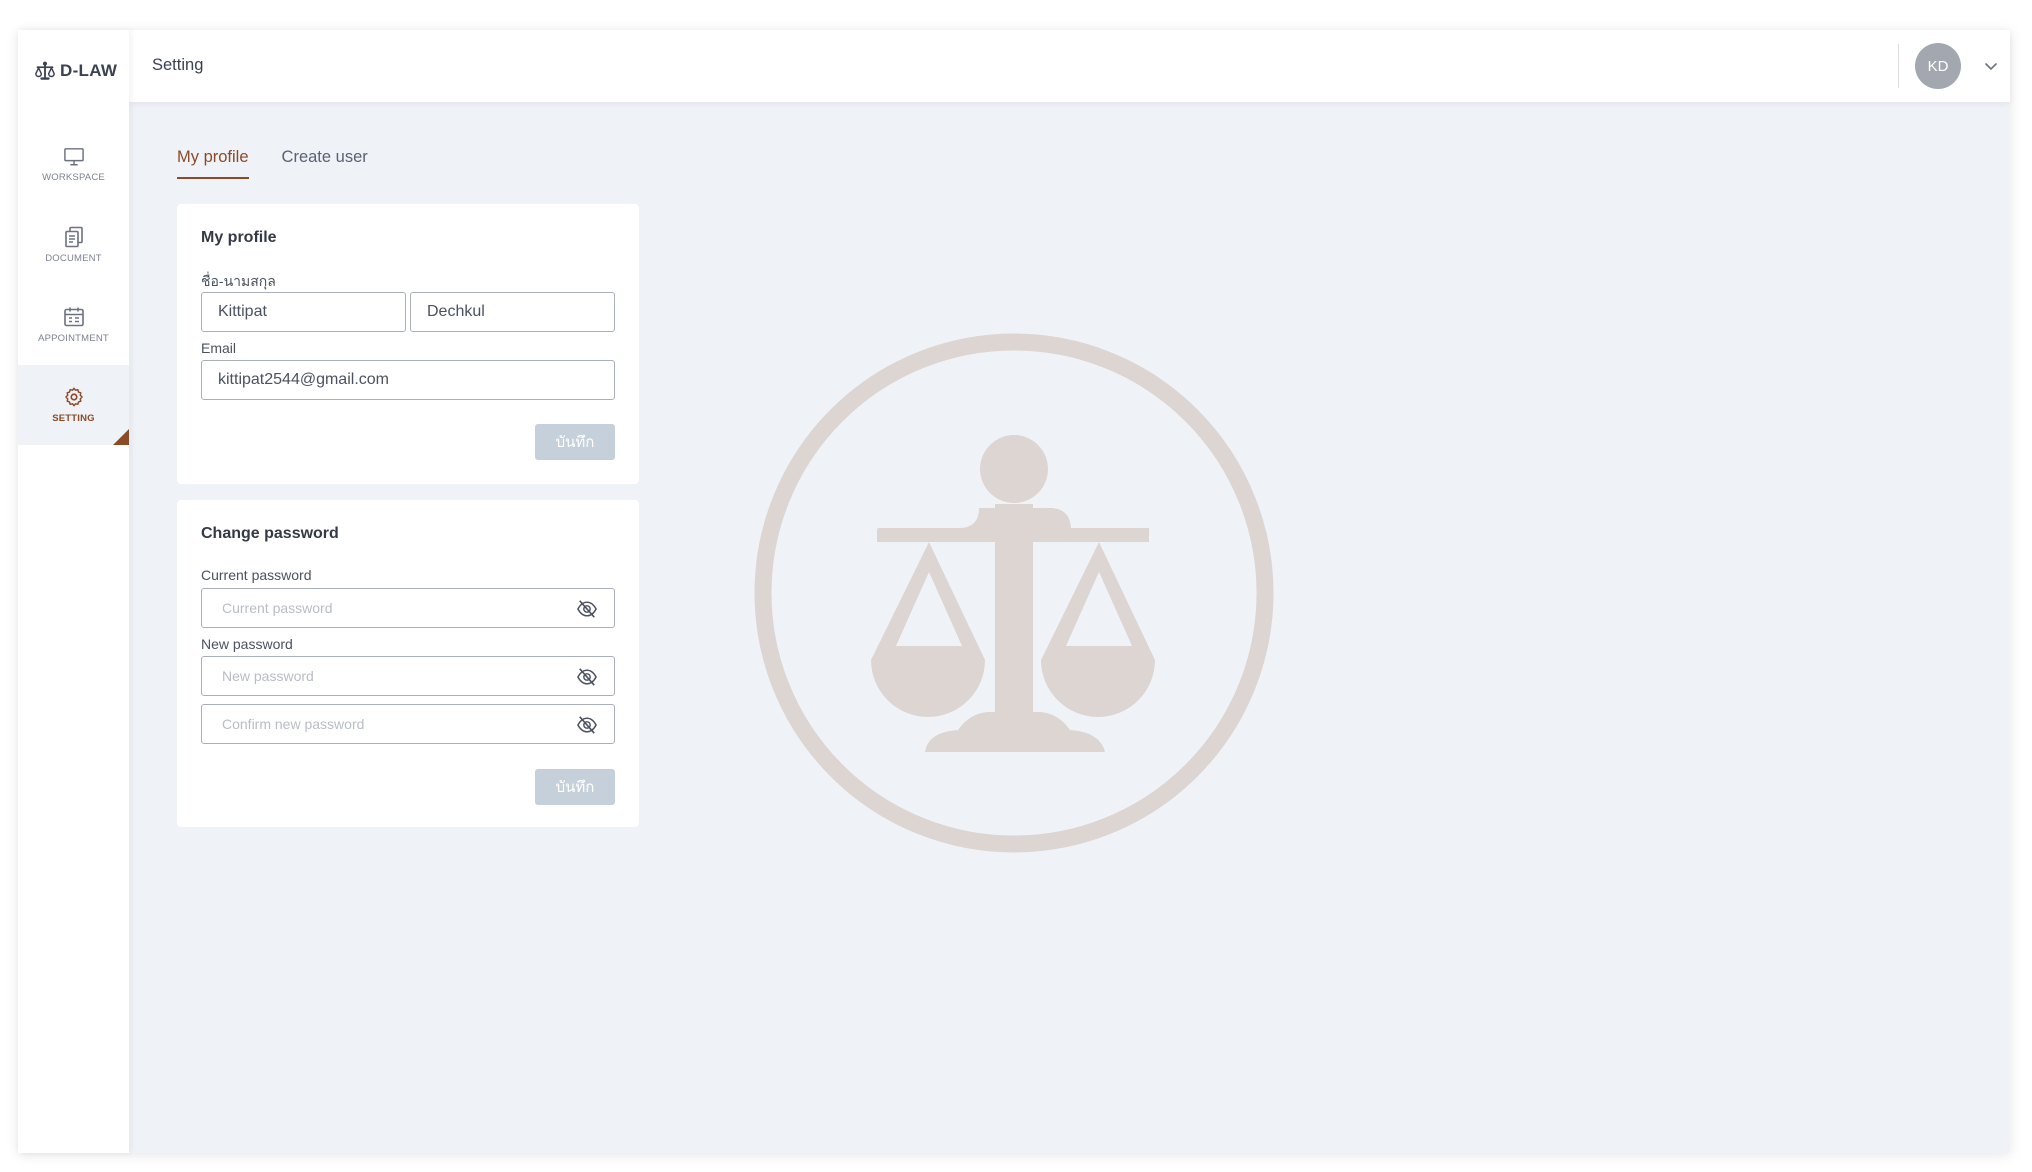  I want to click on avatar: KD, so click(1938, 66).